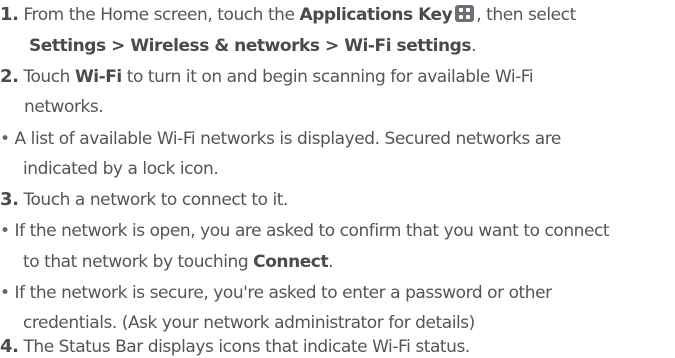  I want to click on connect-label: Connect, so click(291, 262).